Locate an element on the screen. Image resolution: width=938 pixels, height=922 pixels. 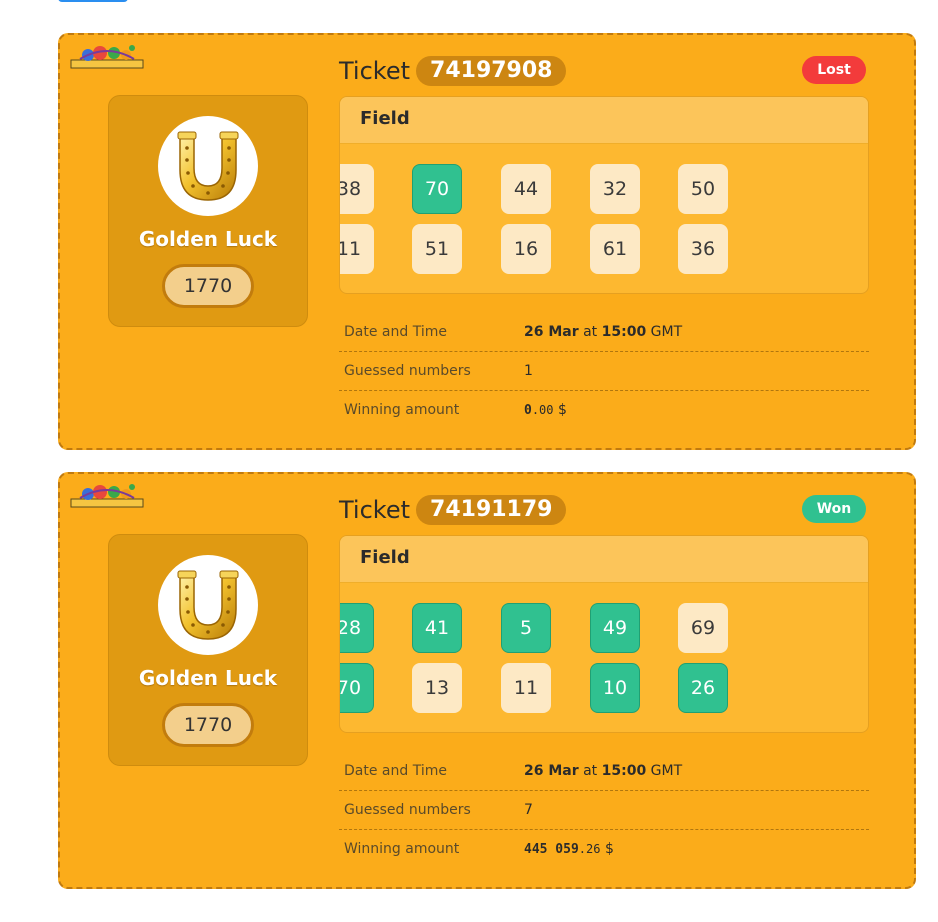
field-number-matched: 10 is located at coordinates (615, 688).